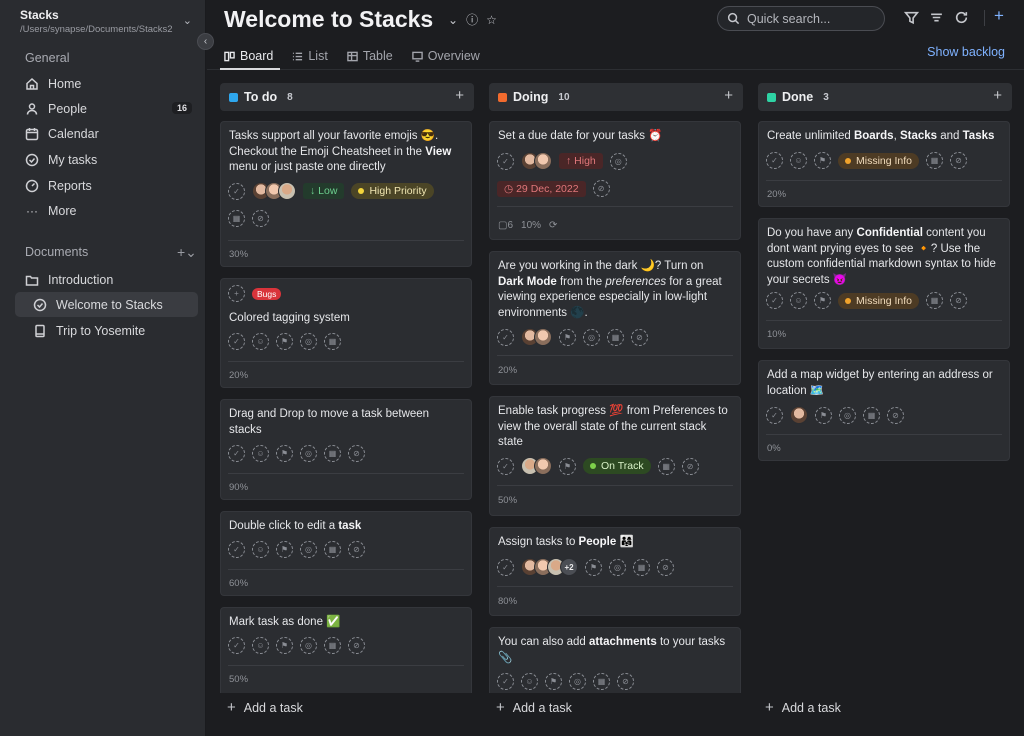 The height and width of the screenshot is (736, 1024). Describe the element at coordinates (187, 20) in the screenshot. I see `chevron-down-icon: ⌄` at that location.